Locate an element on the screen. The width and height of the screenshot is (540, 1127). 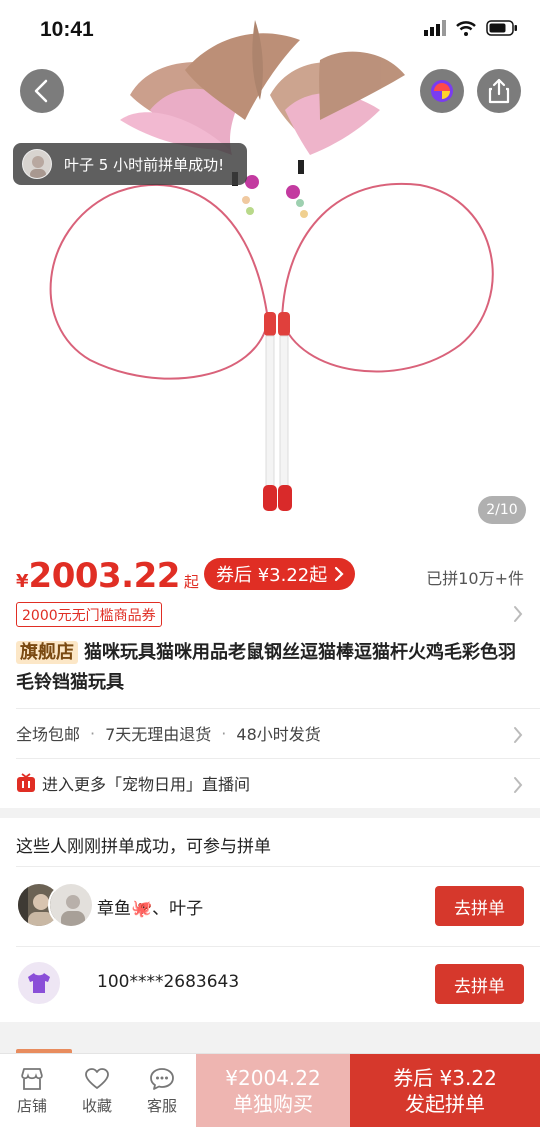
nav-customer-service: 客服 is located at coordinates (162, 1090).